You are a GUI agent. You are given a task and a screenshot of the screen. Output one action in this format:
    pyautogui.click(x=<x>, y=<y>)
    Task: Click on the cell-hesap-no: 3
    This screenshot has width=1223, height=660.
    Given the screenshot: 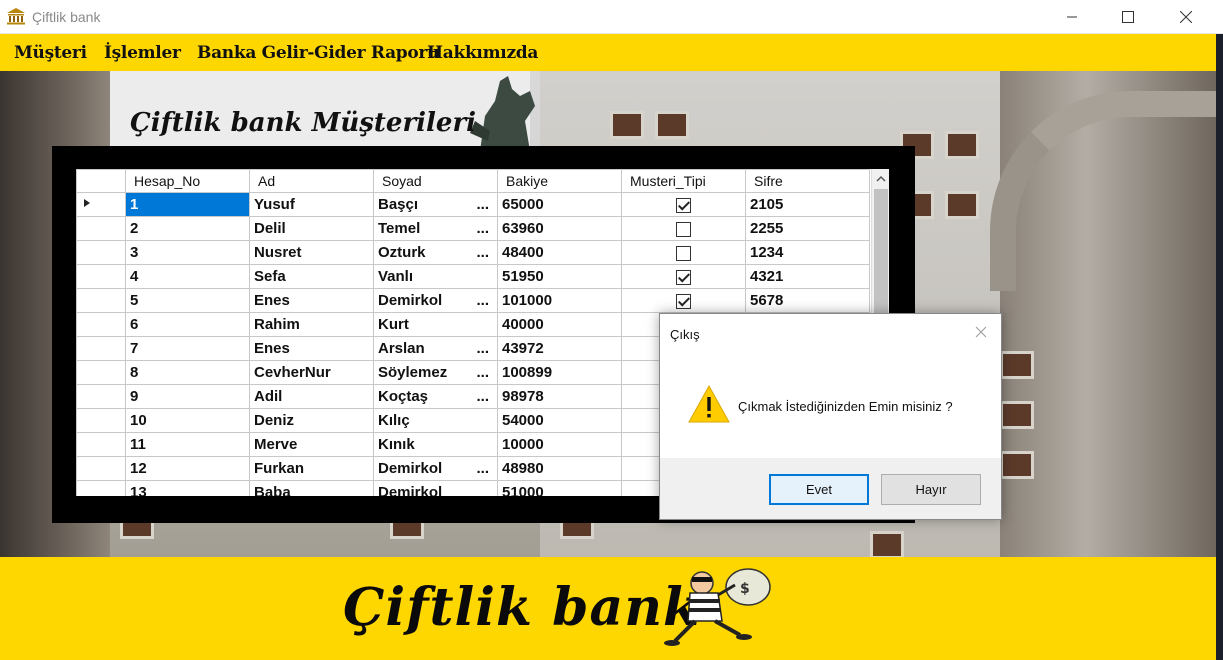 What is the action you would take?
    pyautogui.click(x=187, y=252)
    